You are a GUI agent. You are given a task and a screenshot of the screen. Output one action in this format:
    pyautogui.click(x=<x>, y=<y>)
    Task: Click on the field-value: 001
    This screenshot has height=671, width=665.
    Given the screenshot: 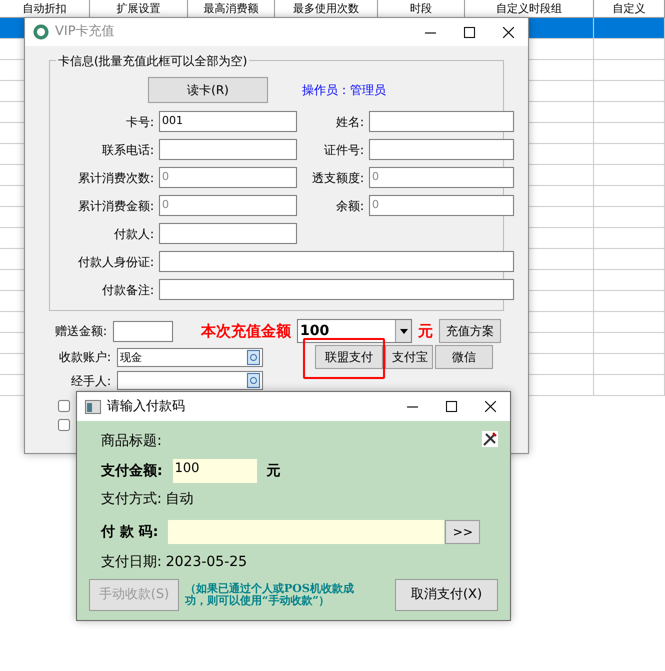 What is the action you would take?
    pyautogui.click(x=172, y=120)
    